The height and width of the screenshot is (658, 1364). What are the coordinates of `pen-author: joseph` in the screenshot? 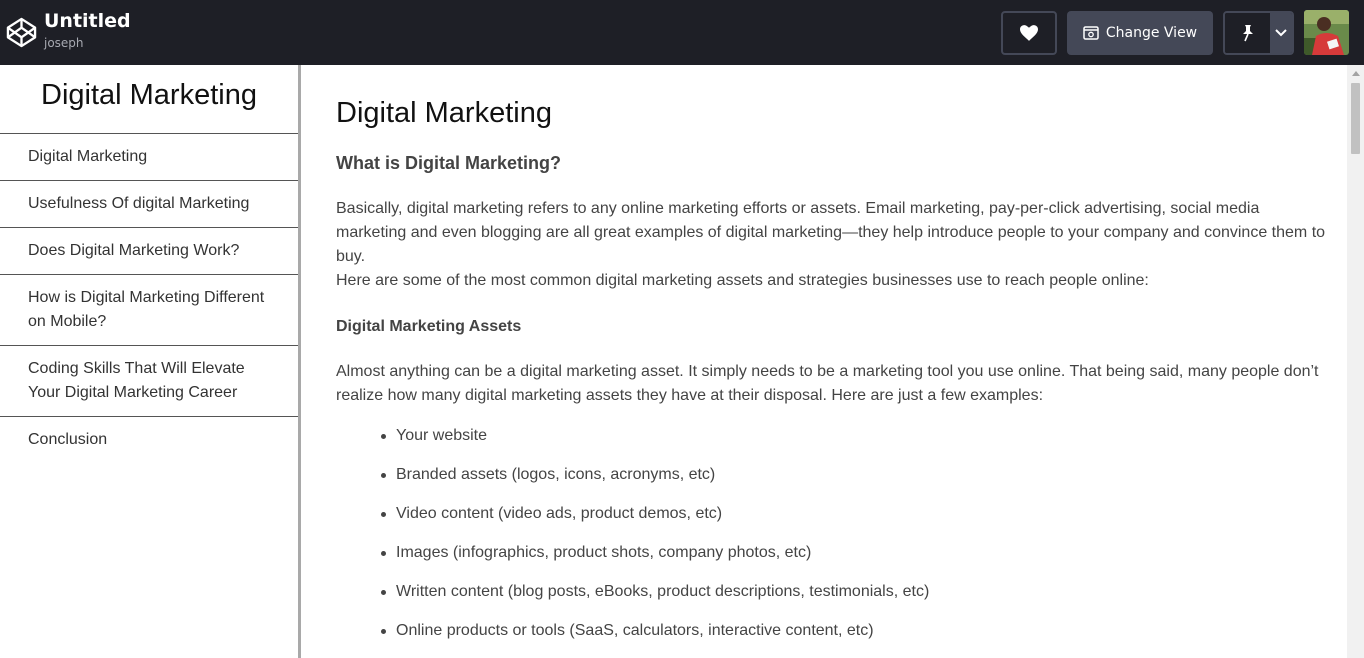 It's located at (87, 43).